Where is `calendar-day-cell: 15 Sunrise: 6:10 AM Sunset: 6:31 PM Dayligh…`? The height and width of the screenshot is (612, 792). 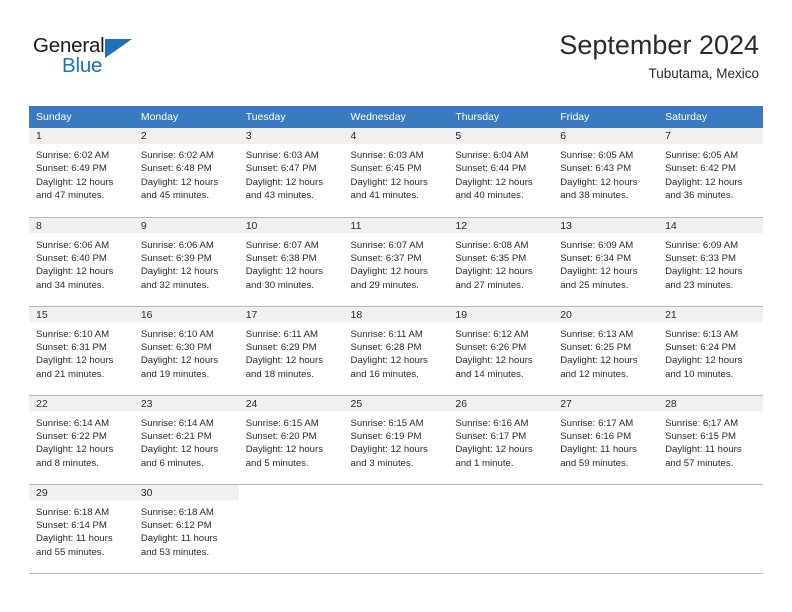 calendar-day-cell: 15 Sunrise: 6:10 AM Sunset: 6:31 PM Dayligh… is located at coordinates (81, 351).